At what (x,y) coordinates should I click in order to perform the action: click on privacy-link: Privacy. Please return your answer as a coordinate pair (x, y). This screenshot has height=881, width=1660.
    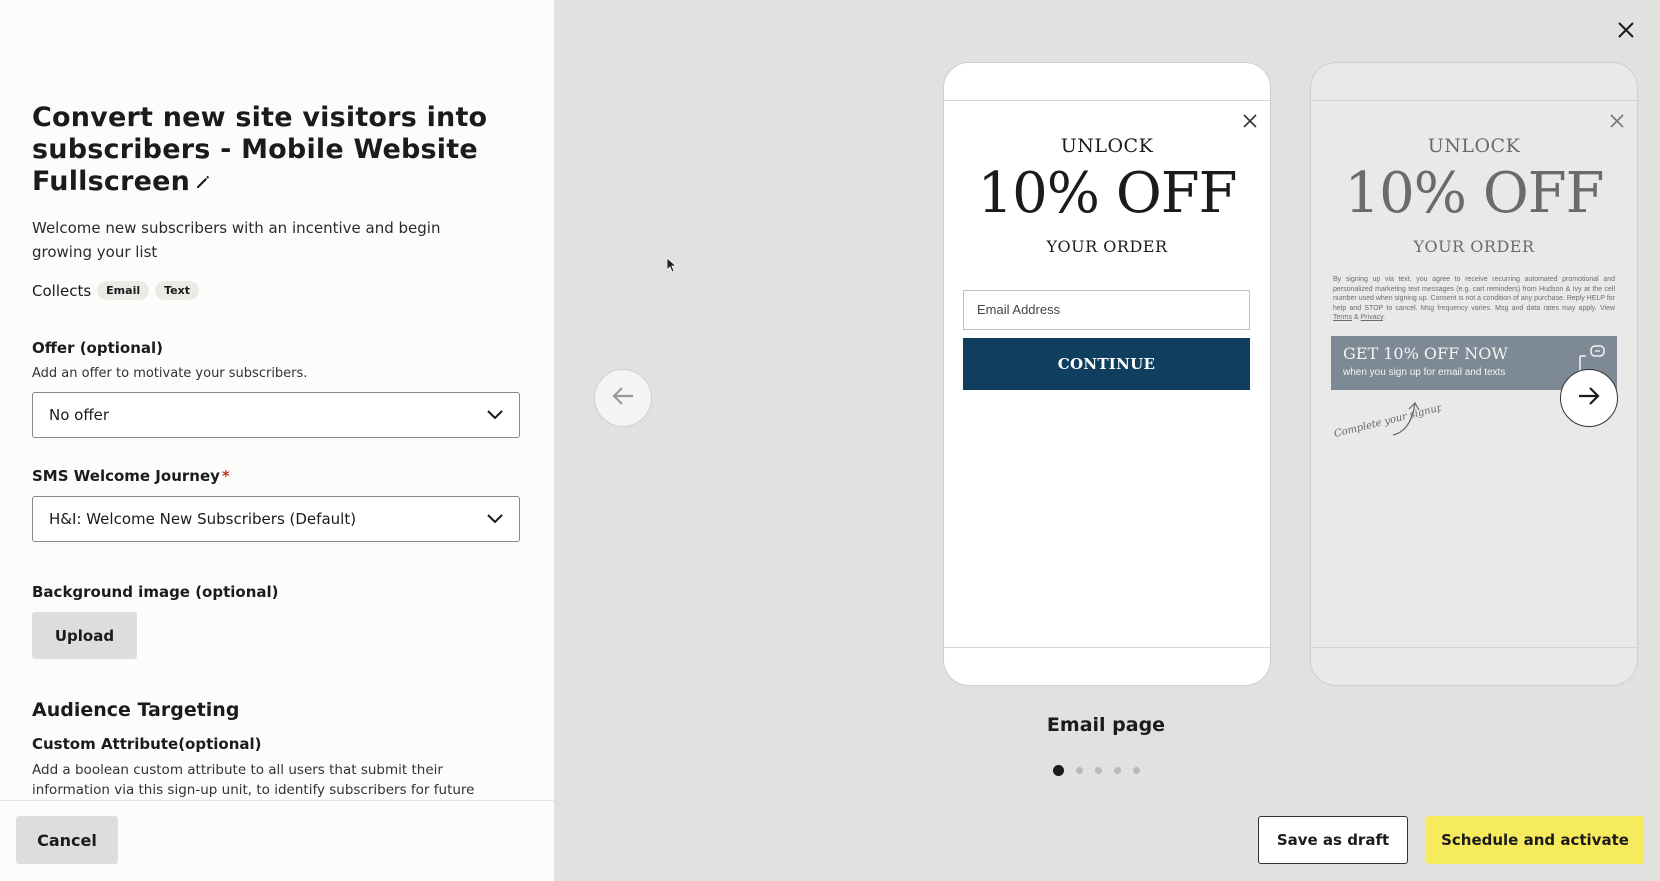
    Looking at the image, I should click on (1372, 317).